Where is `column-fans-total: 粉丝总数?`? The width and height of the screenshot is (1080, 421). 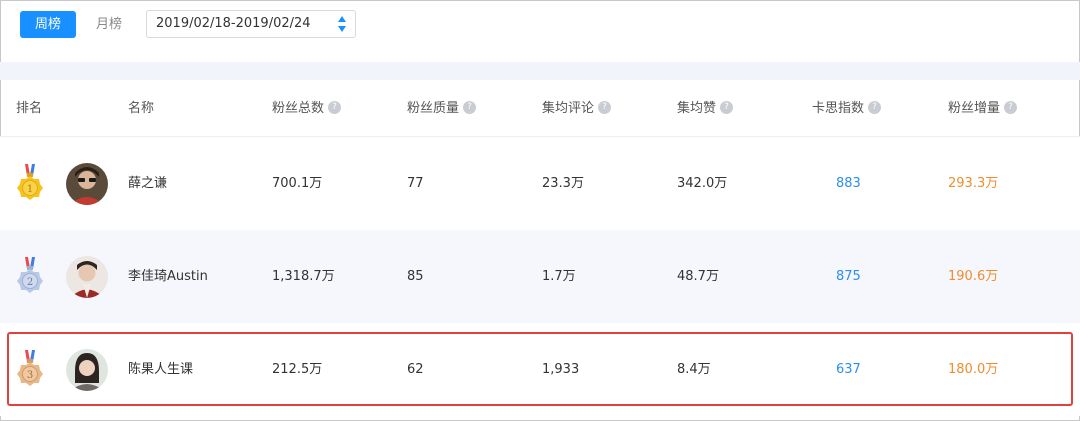
column-fans-total: 粉丝总数? is located at coordinates (307, 108).